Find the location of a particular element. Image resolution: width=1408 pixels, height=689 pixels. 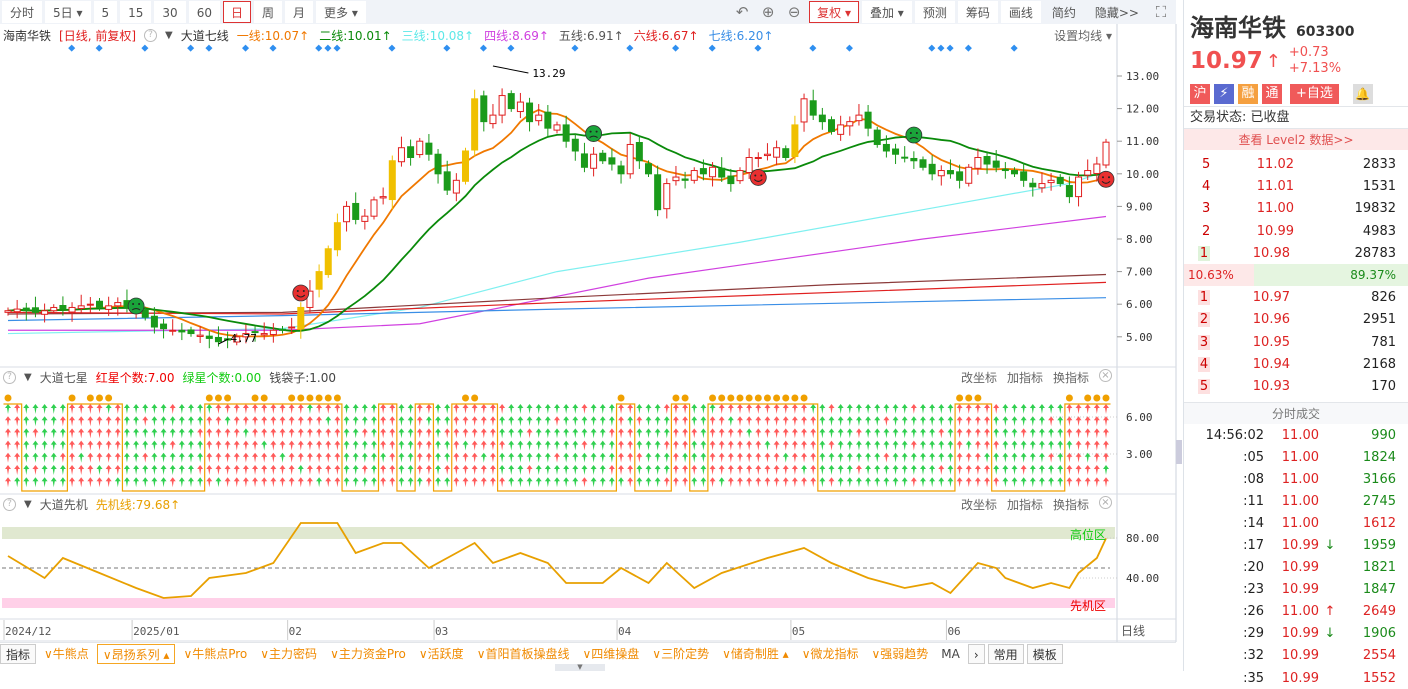

bell-icon: 🔔 is located at coordinates (1362, 94).